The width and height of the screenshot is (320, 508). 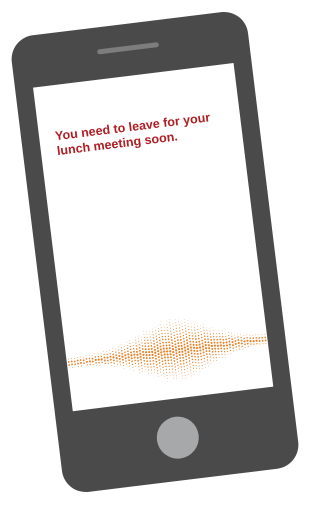 I want to click on audio-waveform-icon, so click(x=167, y=350).